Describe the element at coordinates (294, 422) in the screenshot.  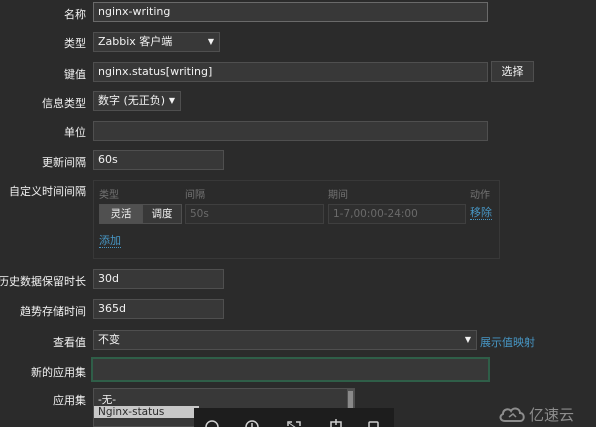
I see `fullscreen-icon` at that location.